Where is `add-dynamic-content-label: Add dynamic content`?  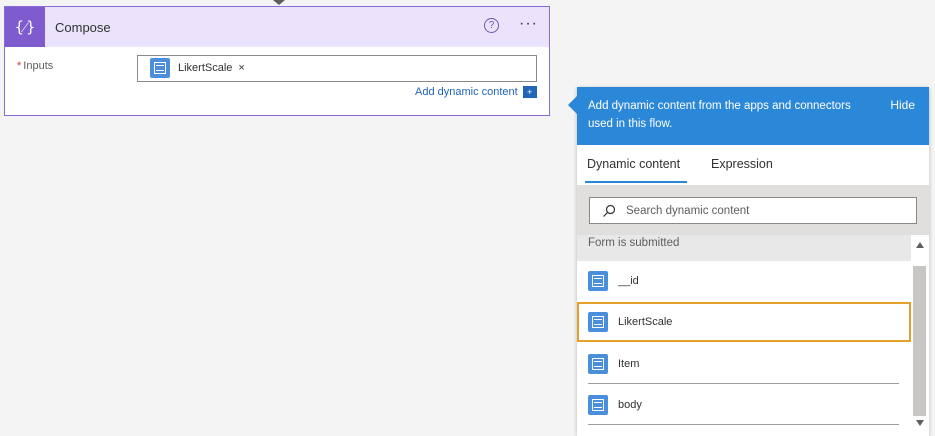
add-dynamic-content-label: Add dynamic content is located at coordinates (466, 92).